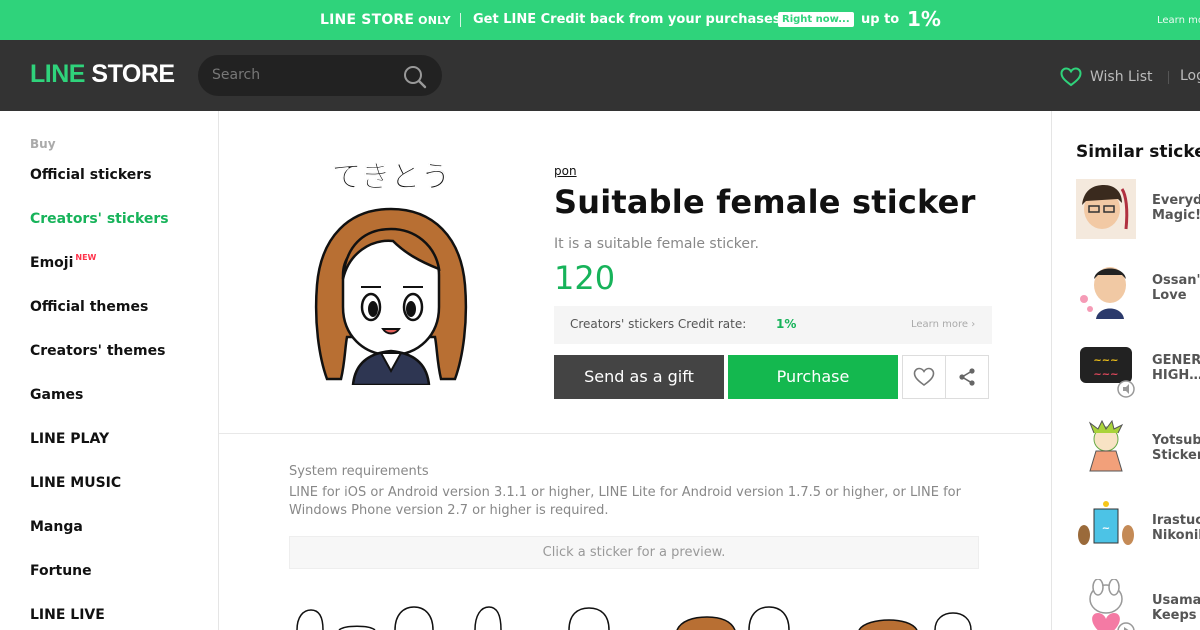 The height and width of the screenshot is (630, 1200). I want to click on purchase-button: Purchase, so click(813, 377).